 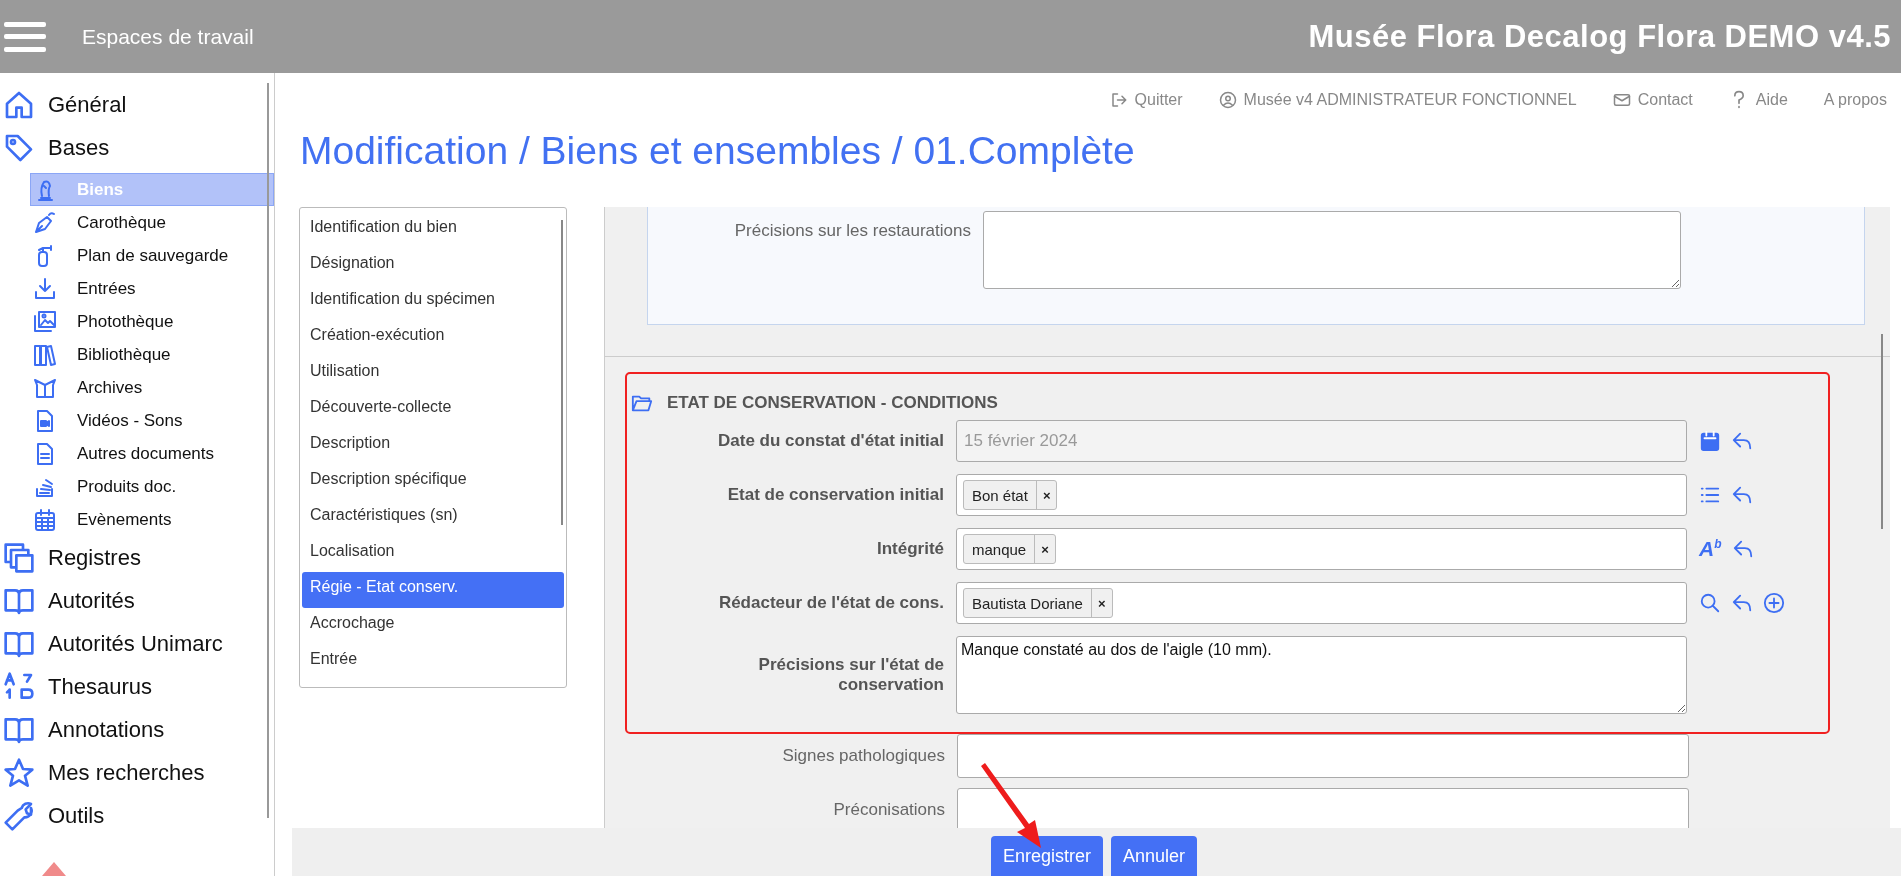 I want to click on field-label: Précisions sur l'état de conservation, so click(x=850, y=675).